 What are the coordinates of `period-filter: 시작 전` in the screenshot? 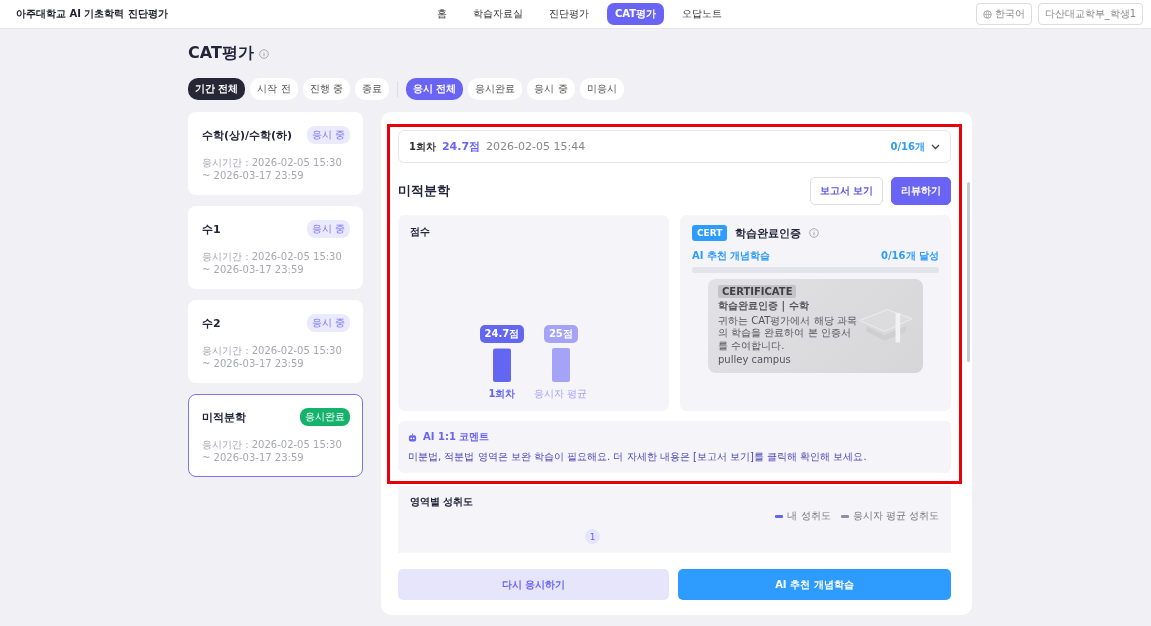 It's located at (274, 89).